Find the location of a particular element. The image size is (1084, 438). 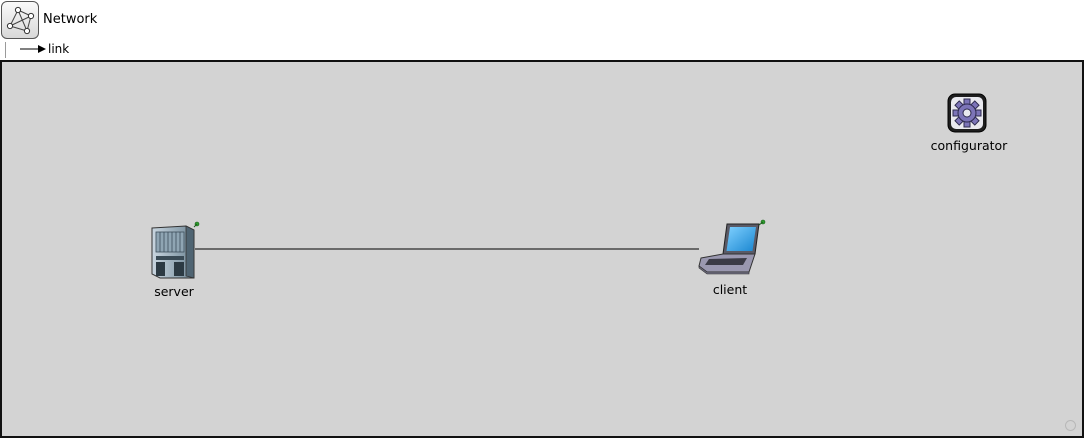

gear-icon is located at coordinates (967, 113).